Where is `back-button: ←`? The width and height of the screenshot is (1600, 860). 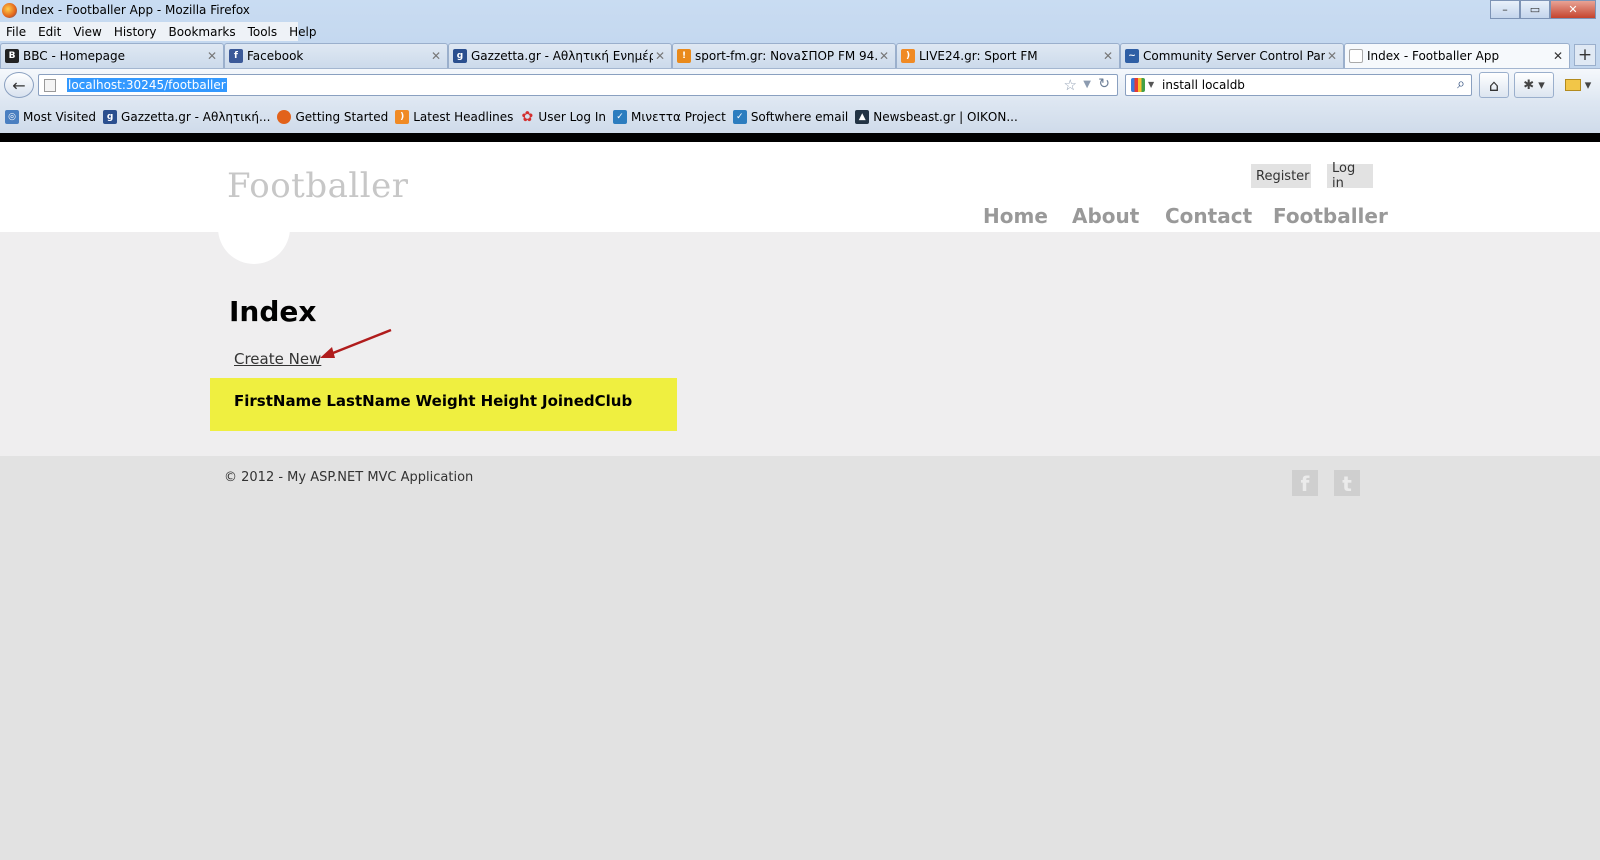 back-button: ← is located at coordinates (19, 85).